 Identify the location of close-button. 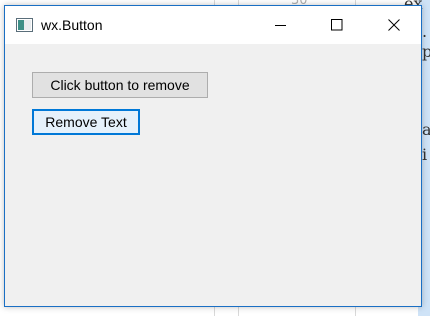
(394, 25).